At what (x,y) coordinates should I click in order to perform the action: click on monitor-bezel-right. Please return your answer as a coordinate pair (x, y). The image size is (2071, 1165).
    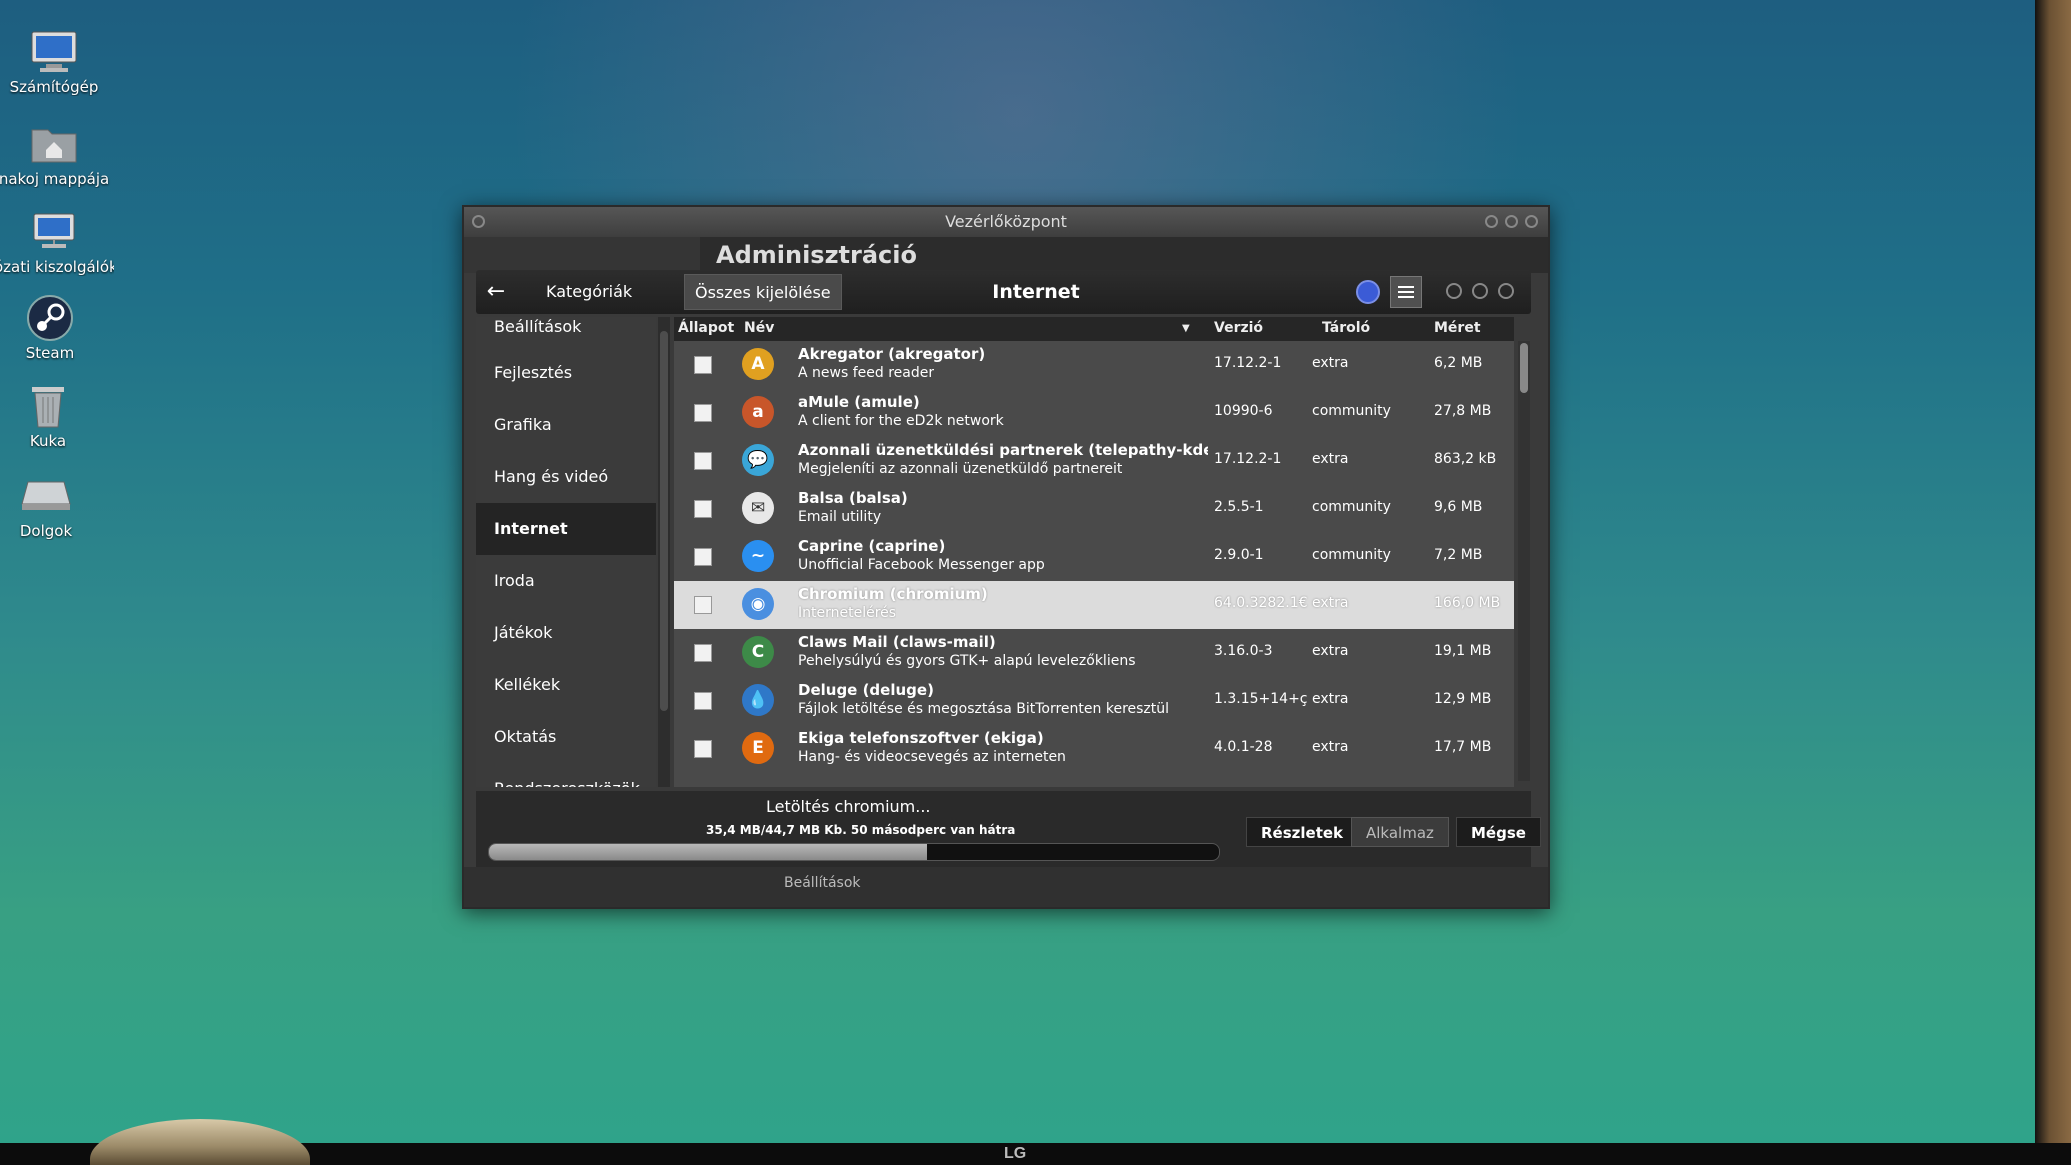
    Looking at the image, I should click on (2053, 582).